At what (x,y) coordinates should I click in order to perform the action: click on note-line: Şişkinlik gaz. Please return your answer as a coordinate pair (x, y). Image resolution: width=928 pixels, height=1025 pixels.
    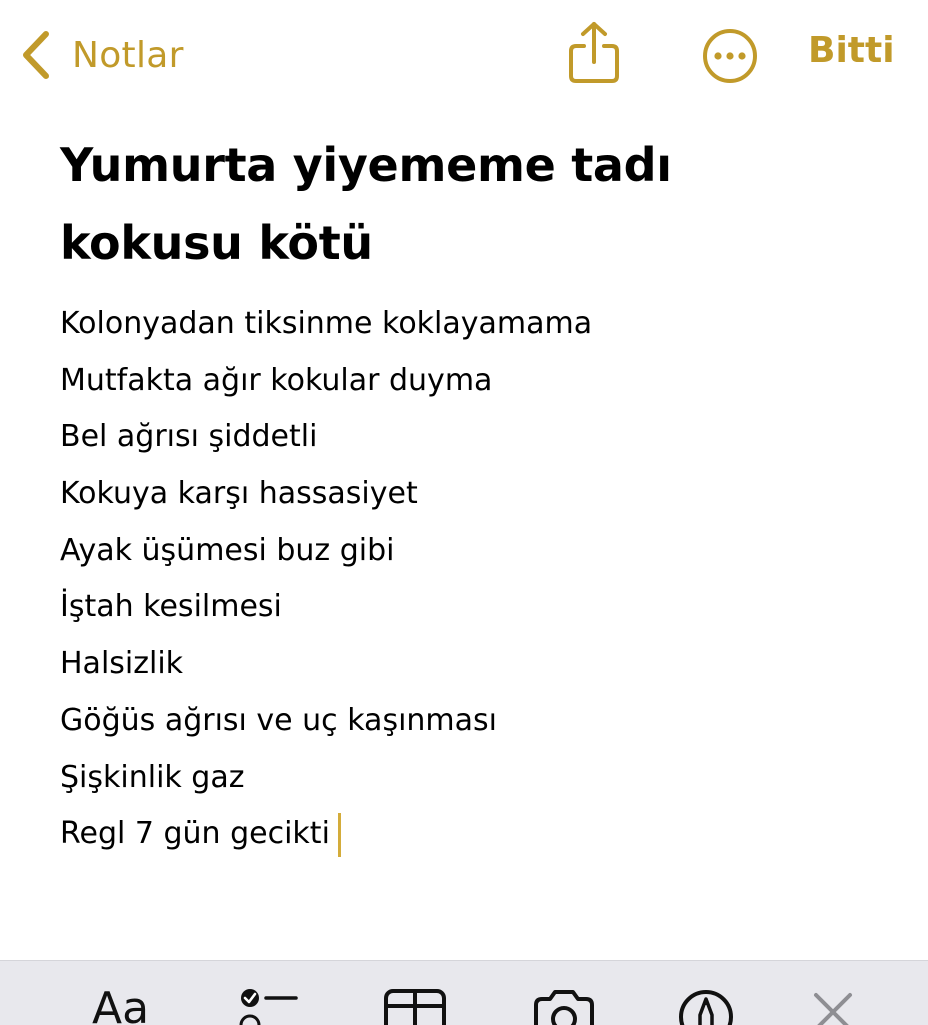
    Looking at the image, I should click on (152, 777).